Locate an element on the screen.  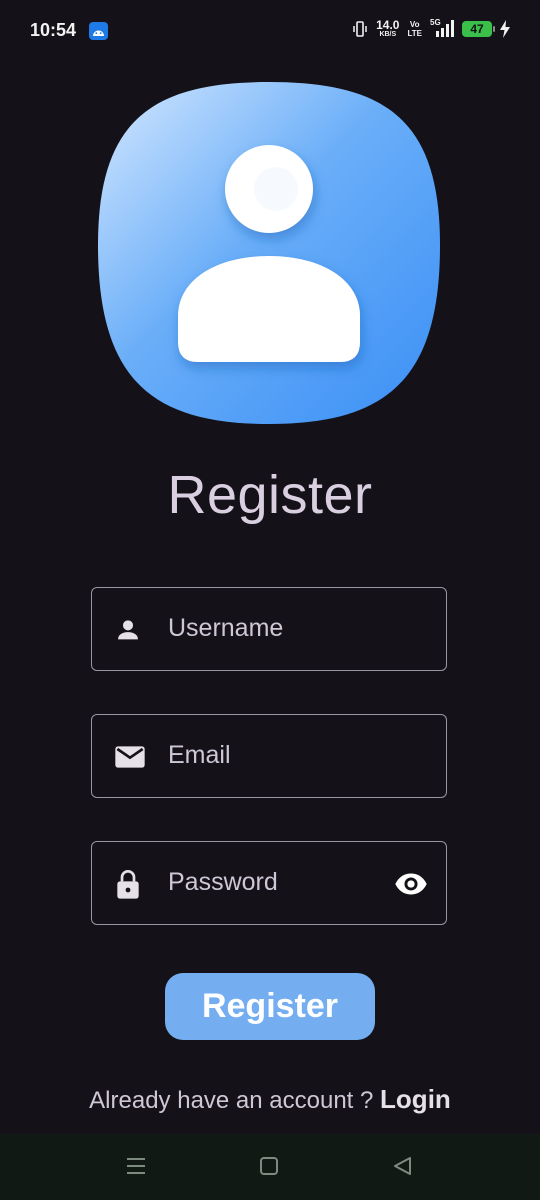
android-notification-icon is located at coordinates (98, 31).